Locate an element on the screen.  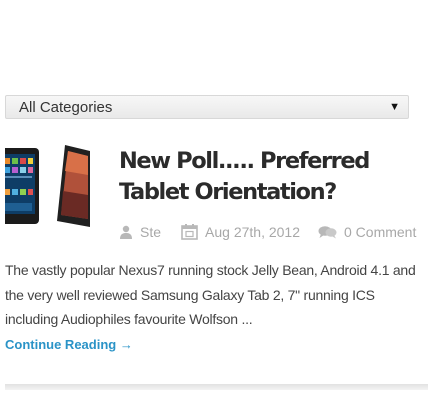
category-filter-select: All Categories ▼ is located at coordinates (207, 107).